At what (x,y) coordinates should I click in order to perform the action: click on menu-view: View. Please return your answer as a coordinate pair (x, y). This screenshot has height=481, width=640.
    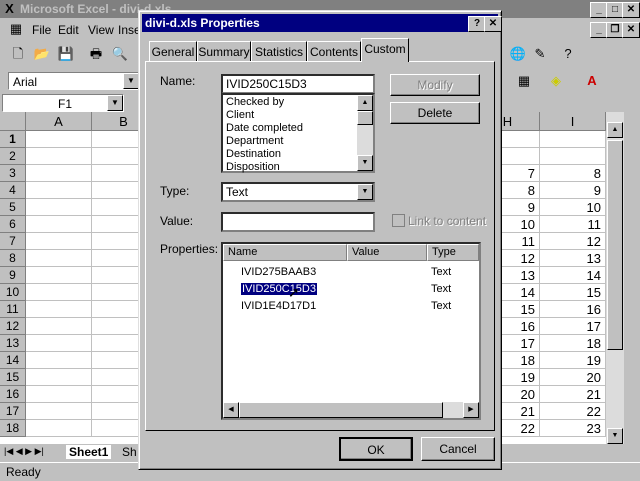
    Looking at the image, I should click on (101, 30).